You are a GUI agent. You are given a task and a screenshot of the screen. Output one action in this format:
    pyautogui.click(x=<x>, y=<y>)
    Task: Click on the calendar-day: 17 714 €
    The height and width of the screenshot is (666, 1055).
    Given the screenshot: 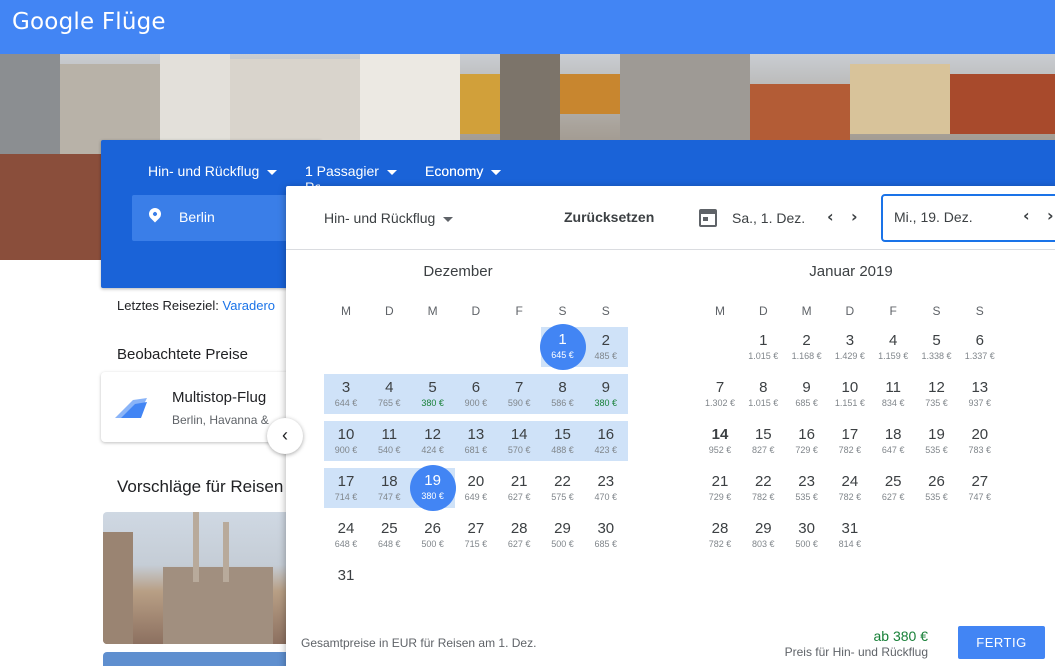 What is the action you would take?
    pyautogui.click(x=346, y=488)
    